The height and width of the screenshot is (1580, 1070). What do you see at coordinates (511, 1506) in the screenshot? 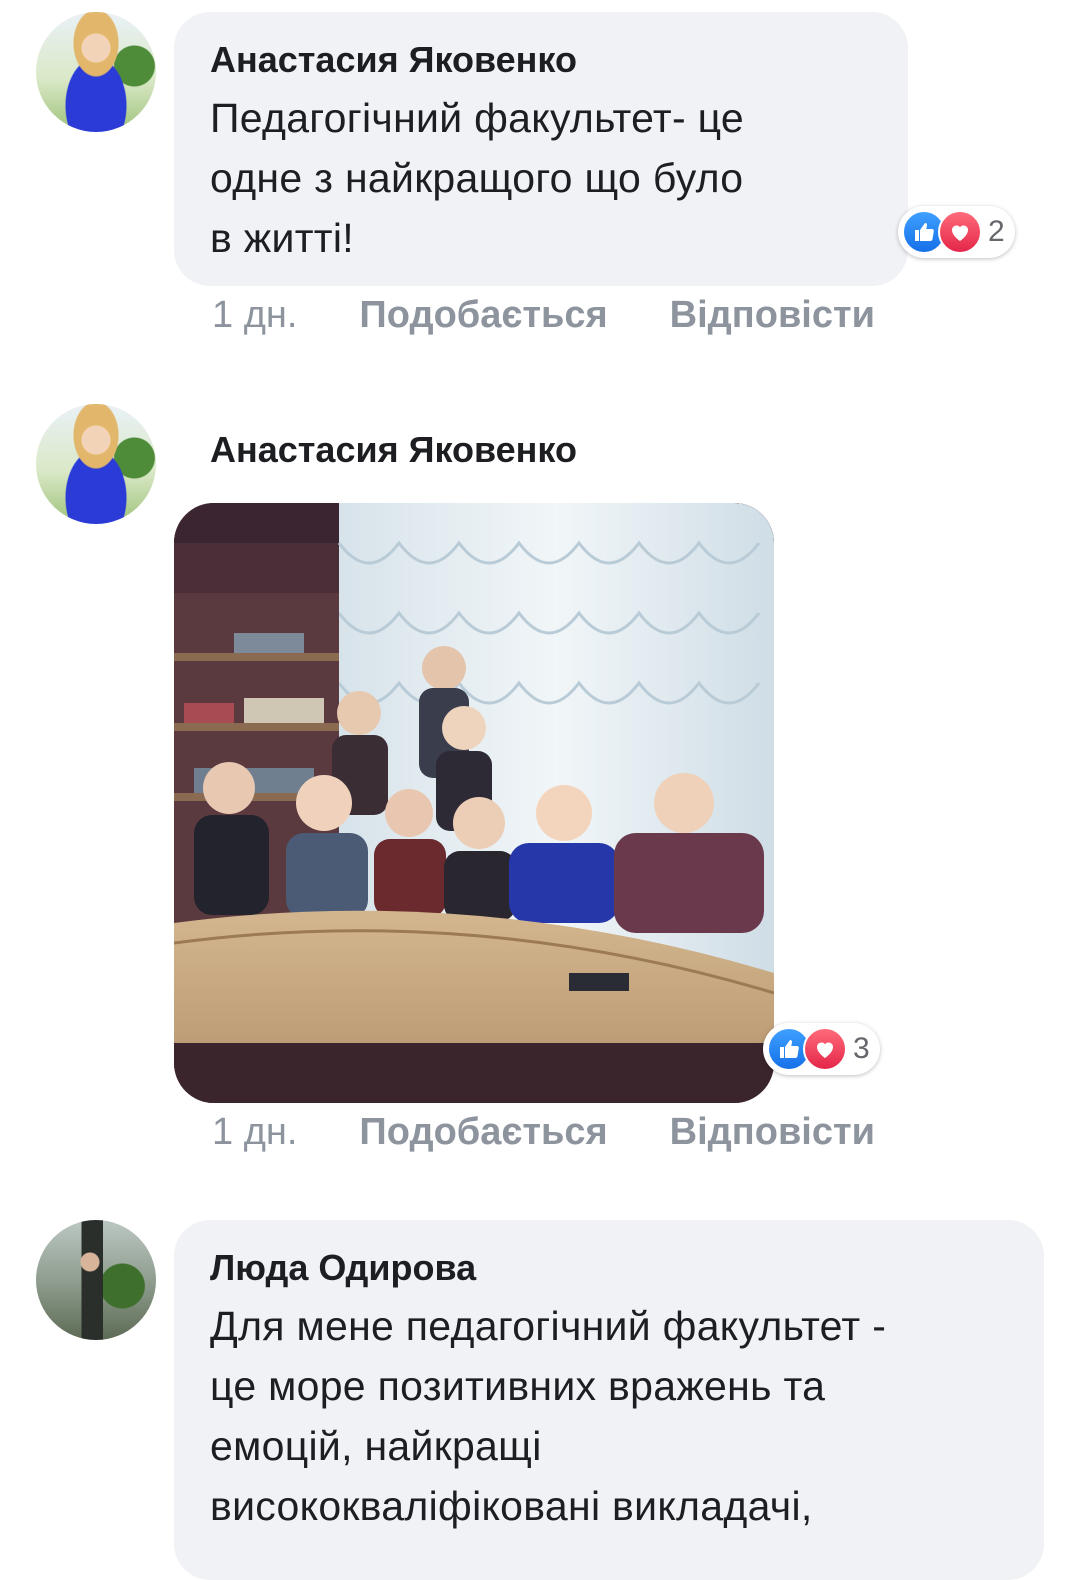
I see `comment-text-line: висококваліфіковані викладачі,` at bounding box center [511, 1506].